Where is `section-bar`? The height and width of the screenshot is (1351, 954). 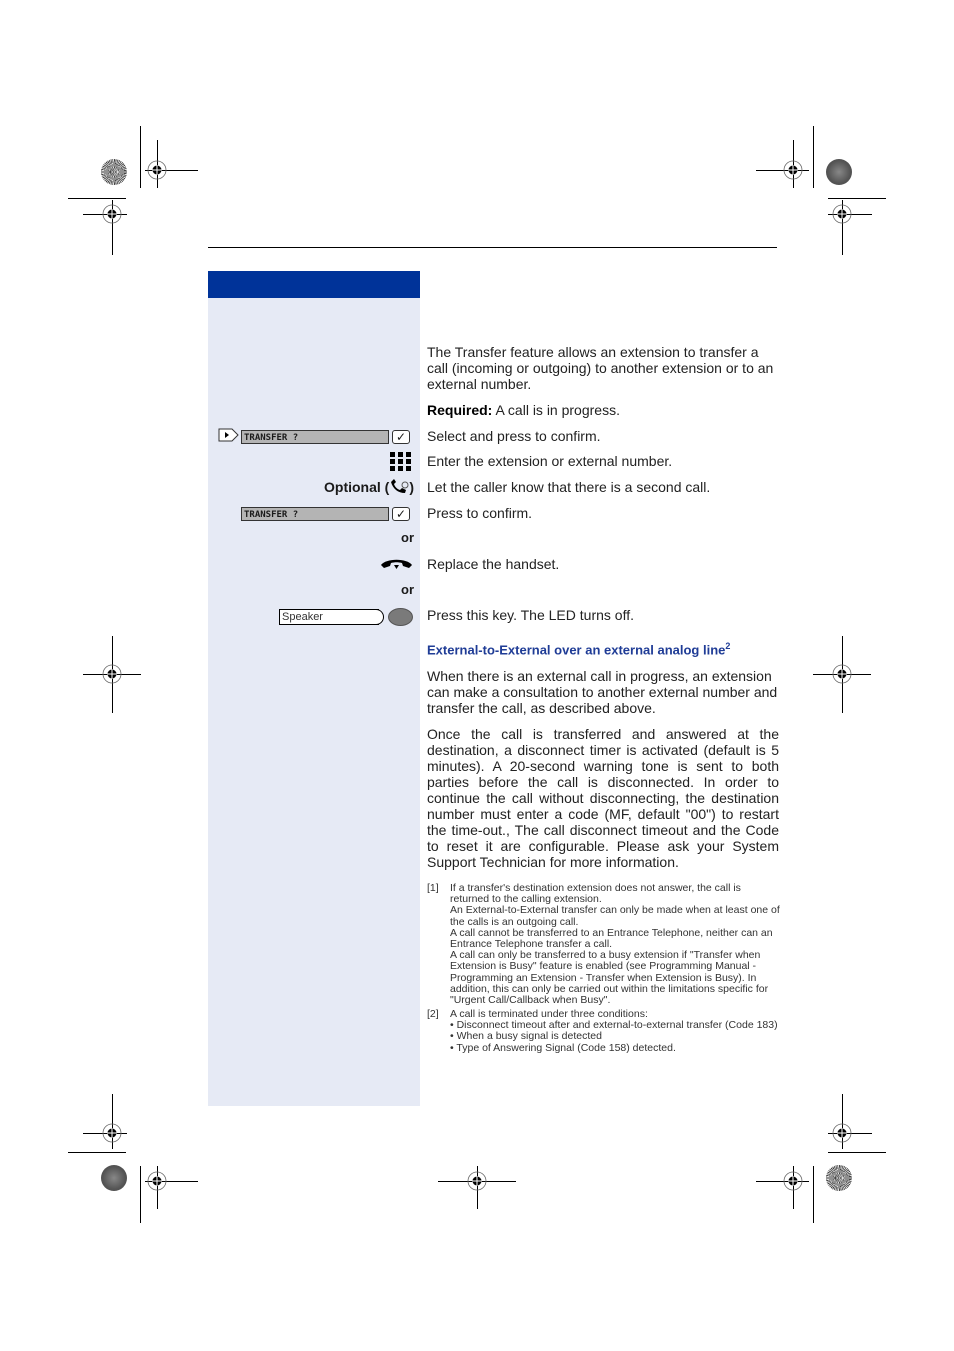
section-bar is located at coordinates (314, 284).